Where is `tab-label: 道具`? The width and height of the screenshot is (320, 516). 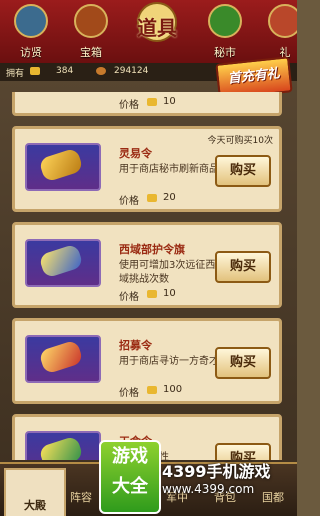
tab-label: 道具 is located at coordinates (157, 28).